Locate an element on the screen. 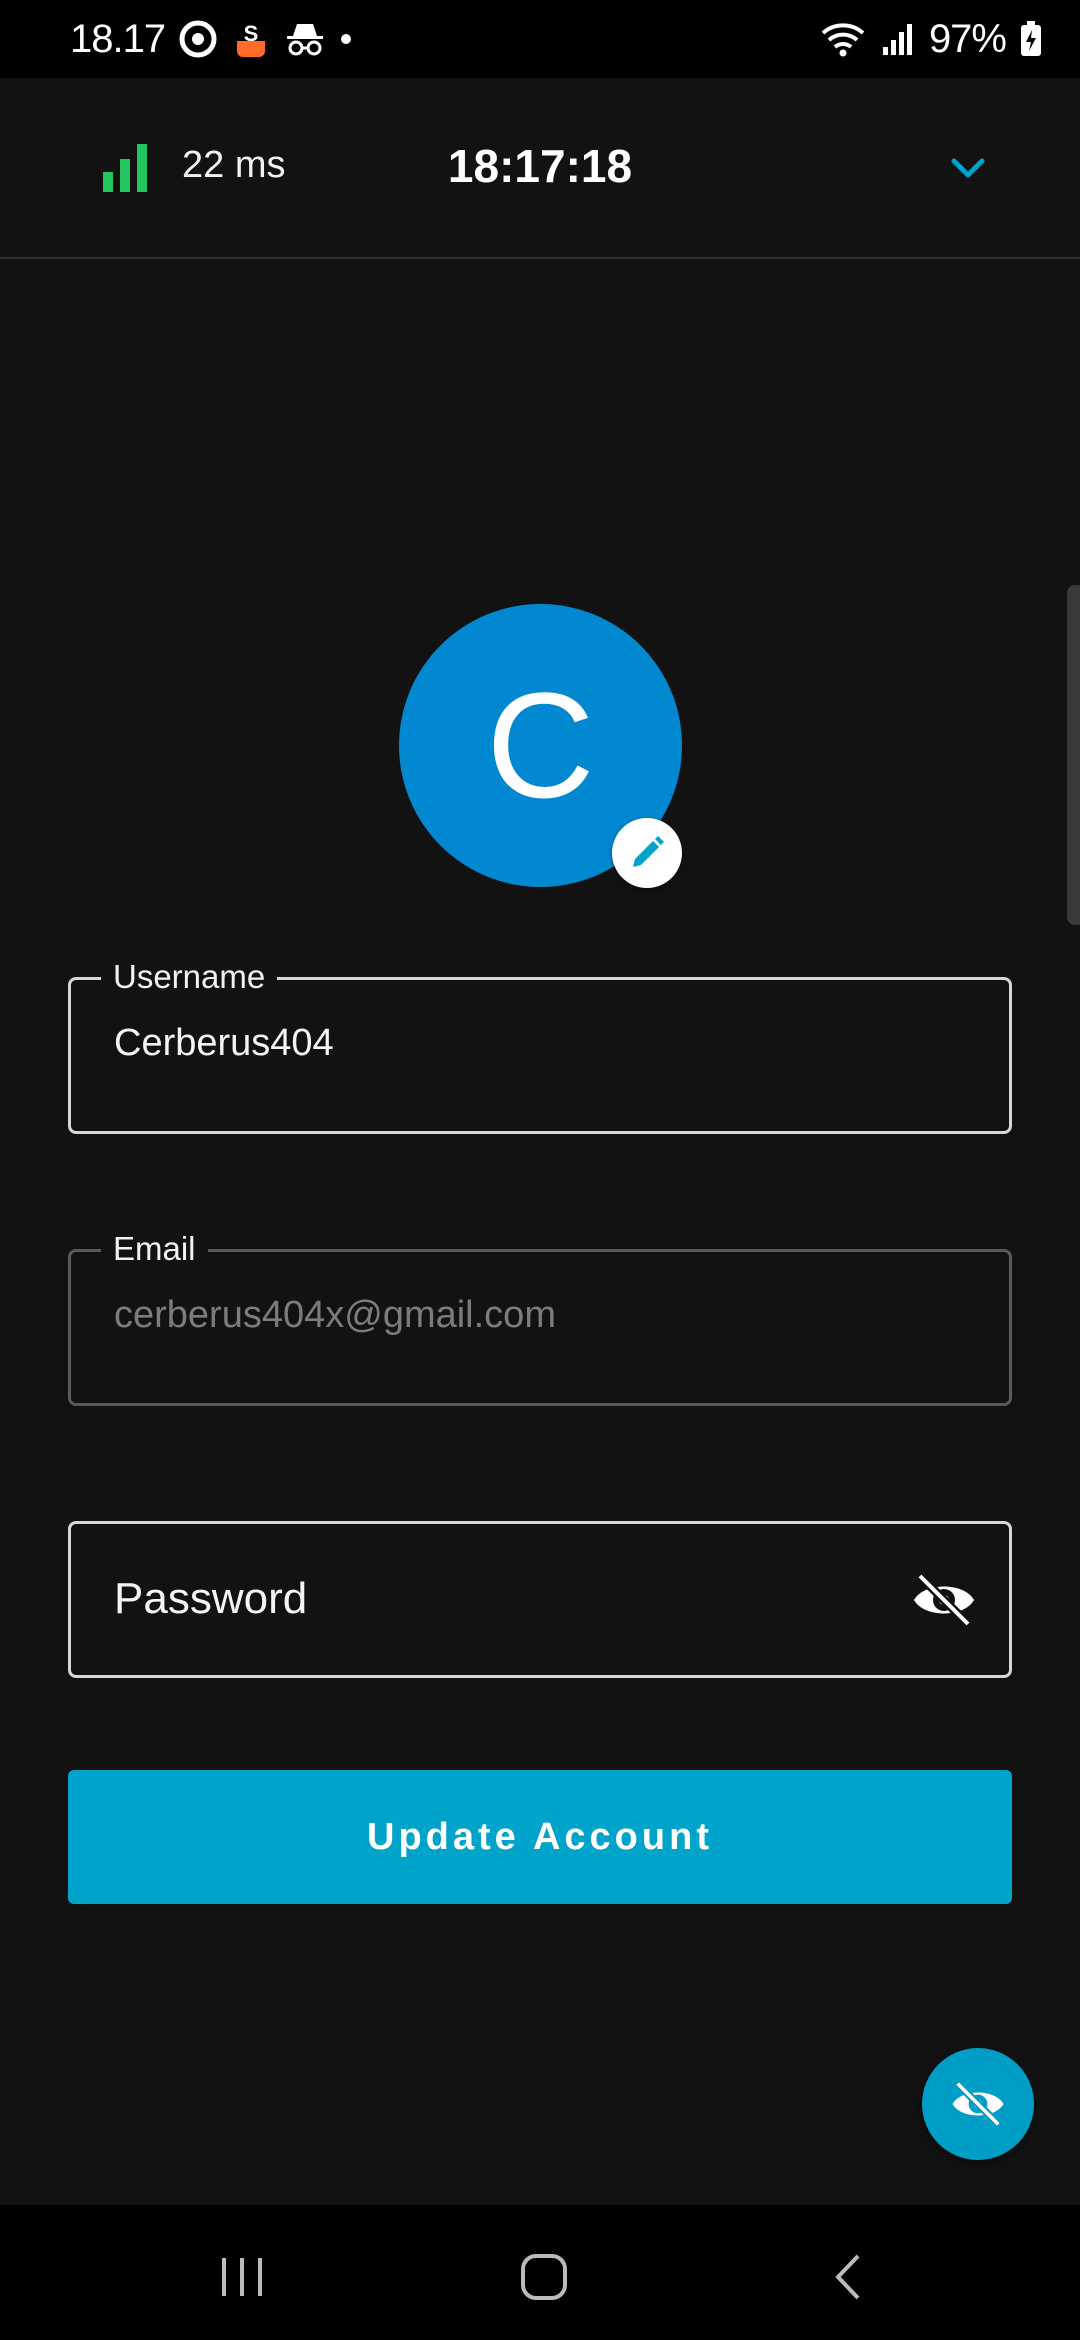  header-clock: 18:17:18 is located at coordinates (540, 166).